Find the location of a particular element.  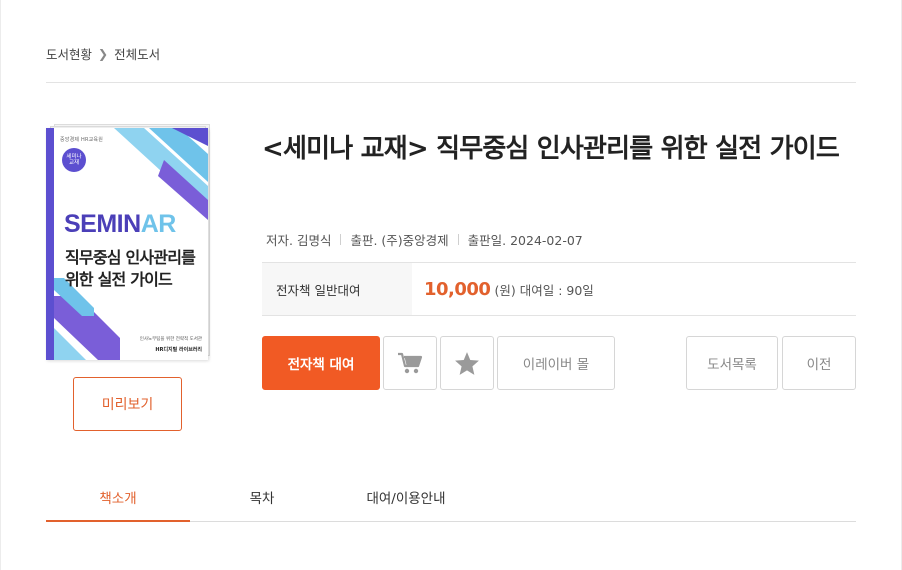

add-to-cart-button is located at coordinates (410, 363).